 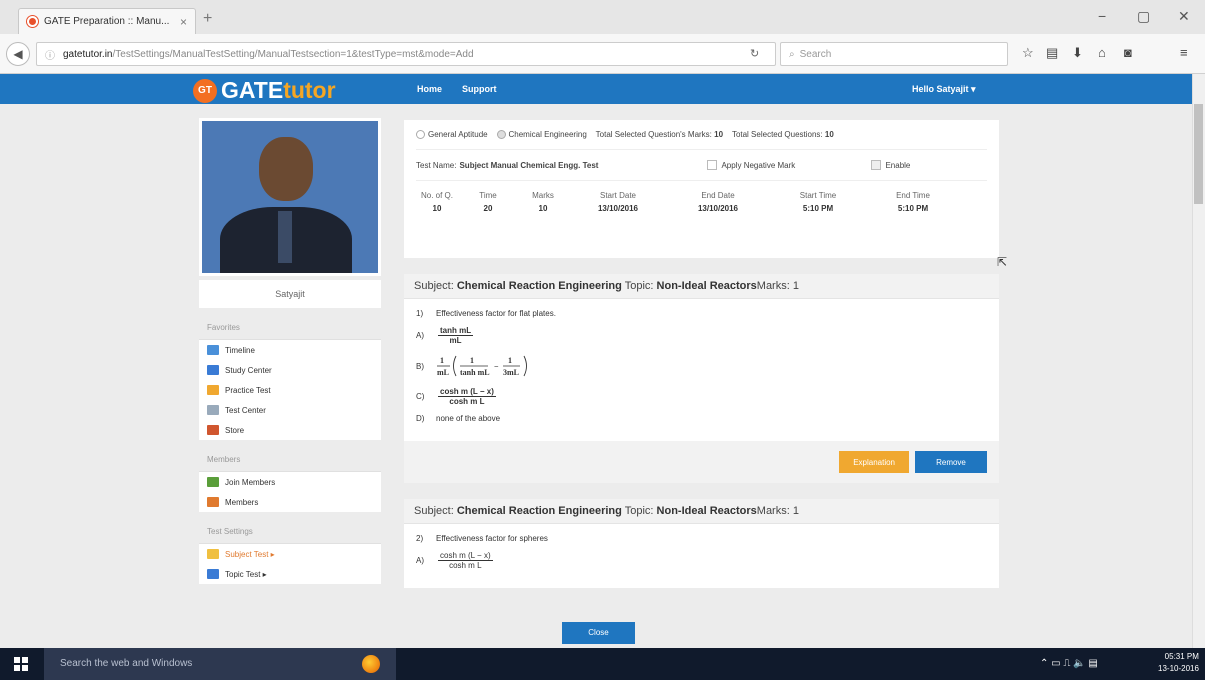 What do you see at coordinates (618, 202) in the screenshot?
I see `stat-start-date: Start Date 13/10/2016` at bounding box center [618, 202].